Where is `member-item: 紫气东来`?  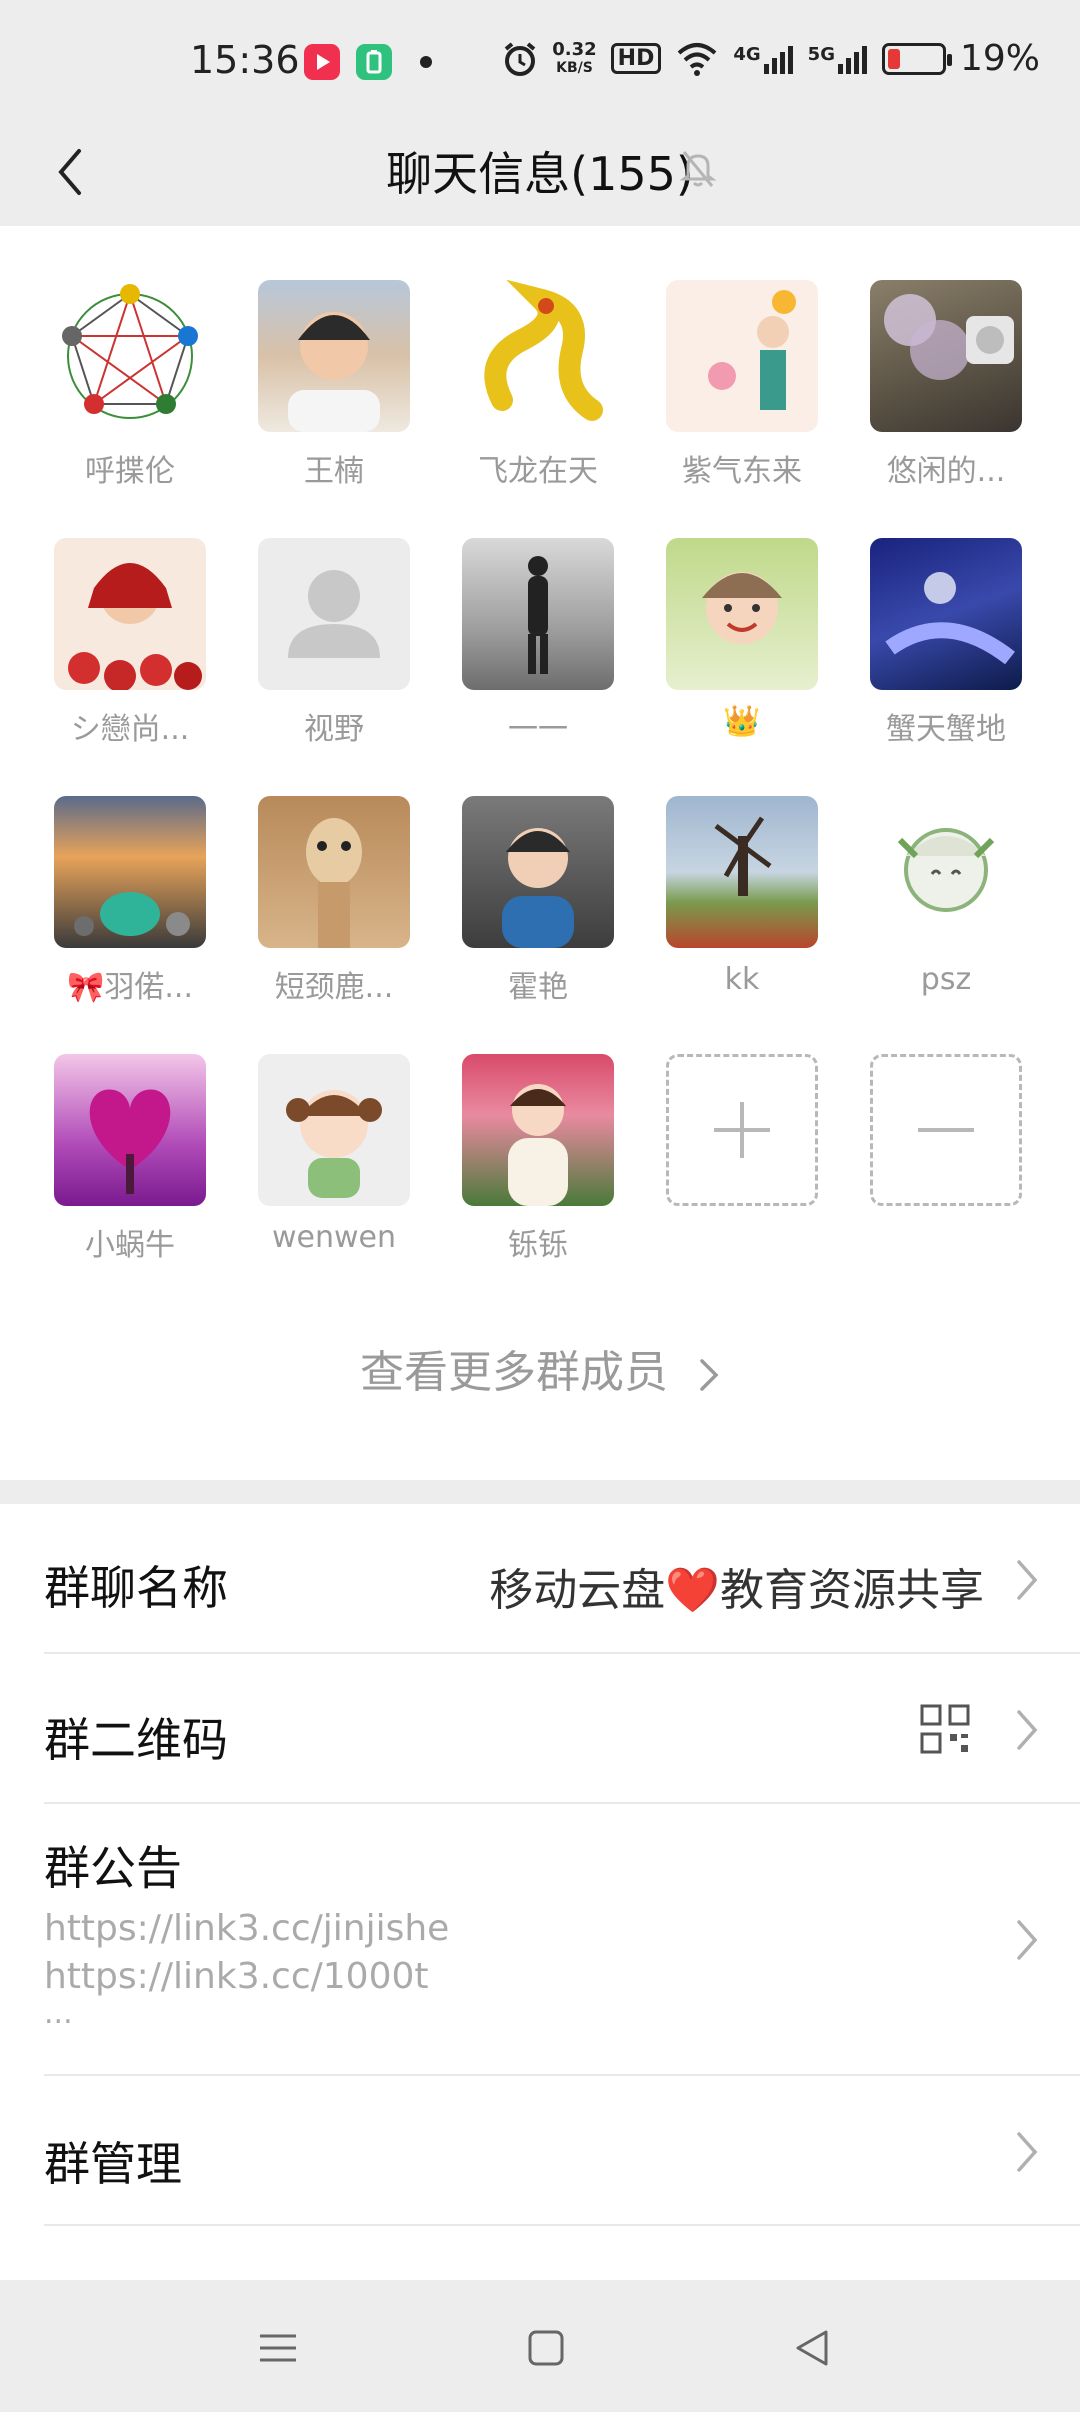 member-item: 紫气东来 is located at coordinates (742, 385).